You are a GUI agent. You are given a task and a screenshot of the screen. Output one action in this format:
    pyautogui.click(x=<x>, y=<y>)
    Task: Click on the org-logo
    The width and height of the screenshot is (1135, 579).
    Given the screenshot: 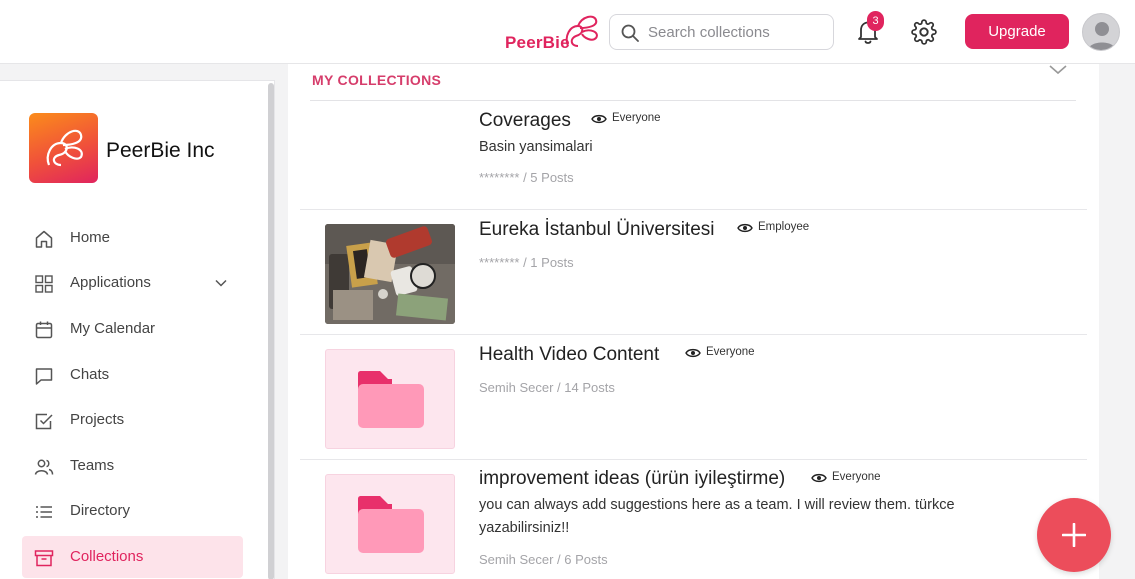 What is the action you would take?
    pyautogui.click(x=63, y=148)
    